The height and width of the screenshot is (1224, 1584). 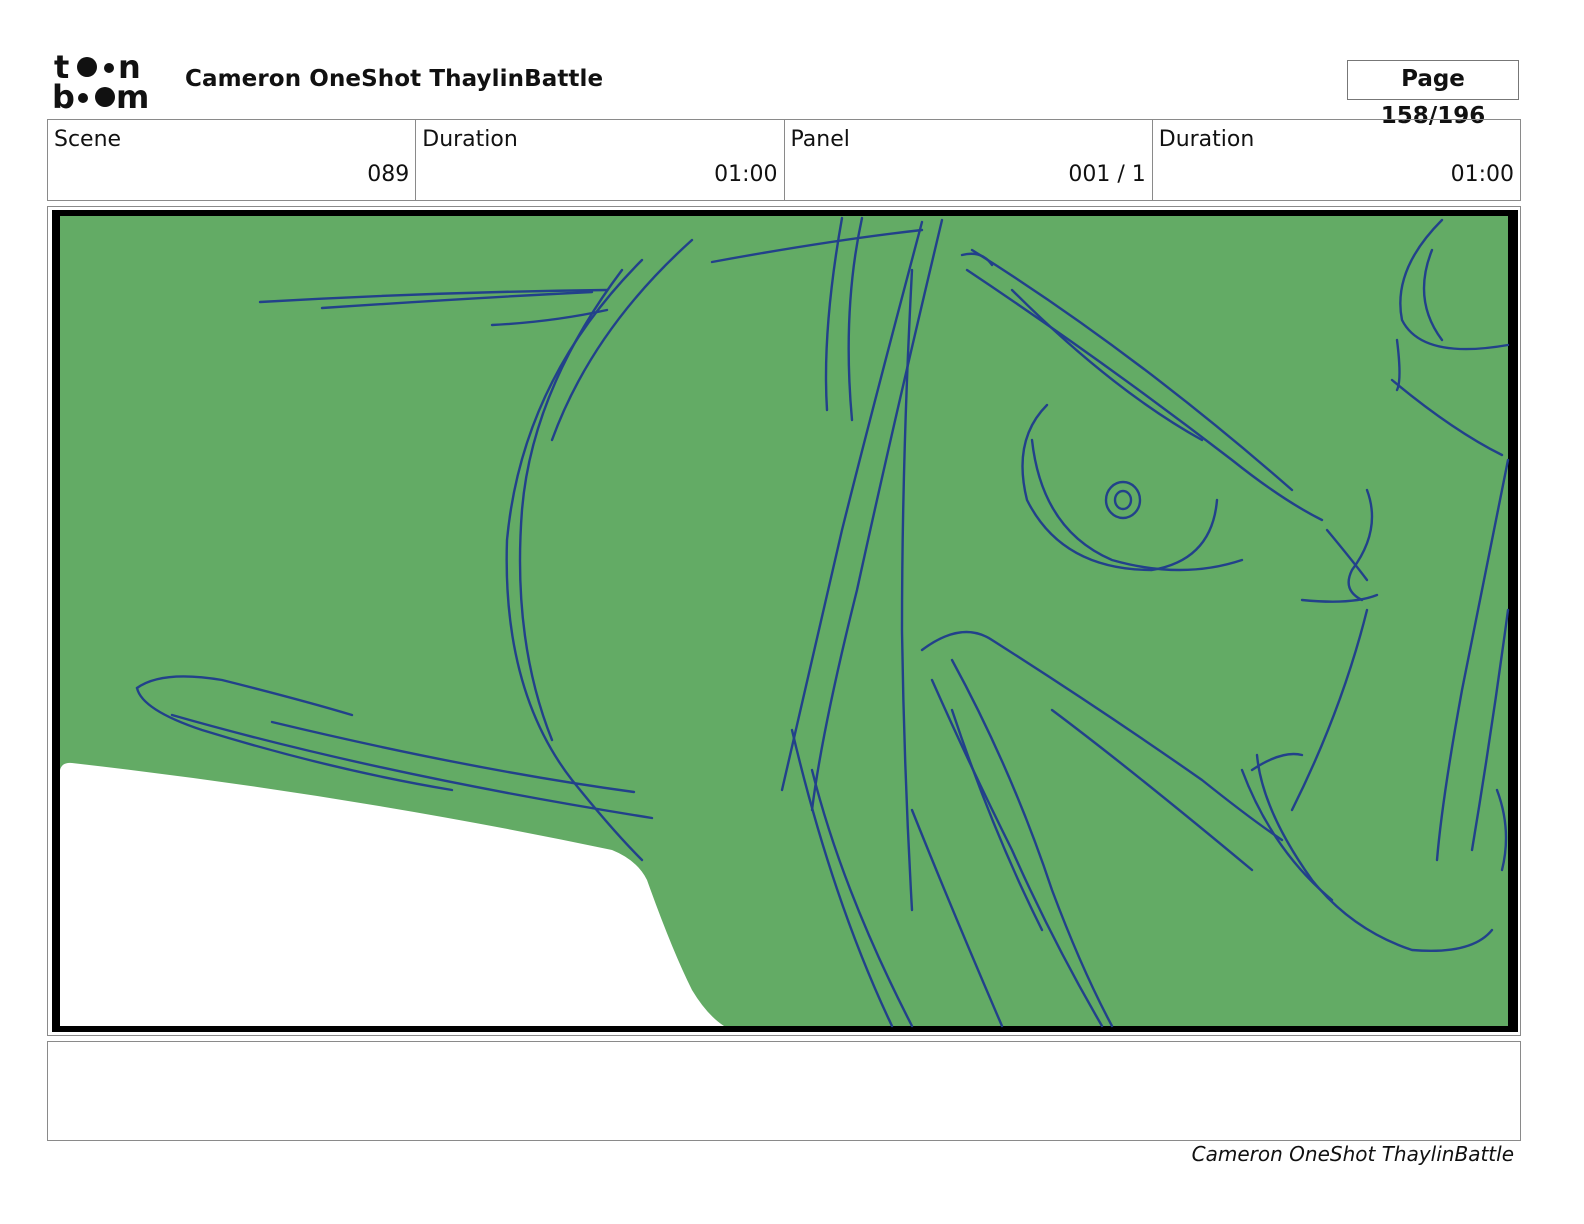 I want to click on scene-label: Scene, so click(x=88, y=139).